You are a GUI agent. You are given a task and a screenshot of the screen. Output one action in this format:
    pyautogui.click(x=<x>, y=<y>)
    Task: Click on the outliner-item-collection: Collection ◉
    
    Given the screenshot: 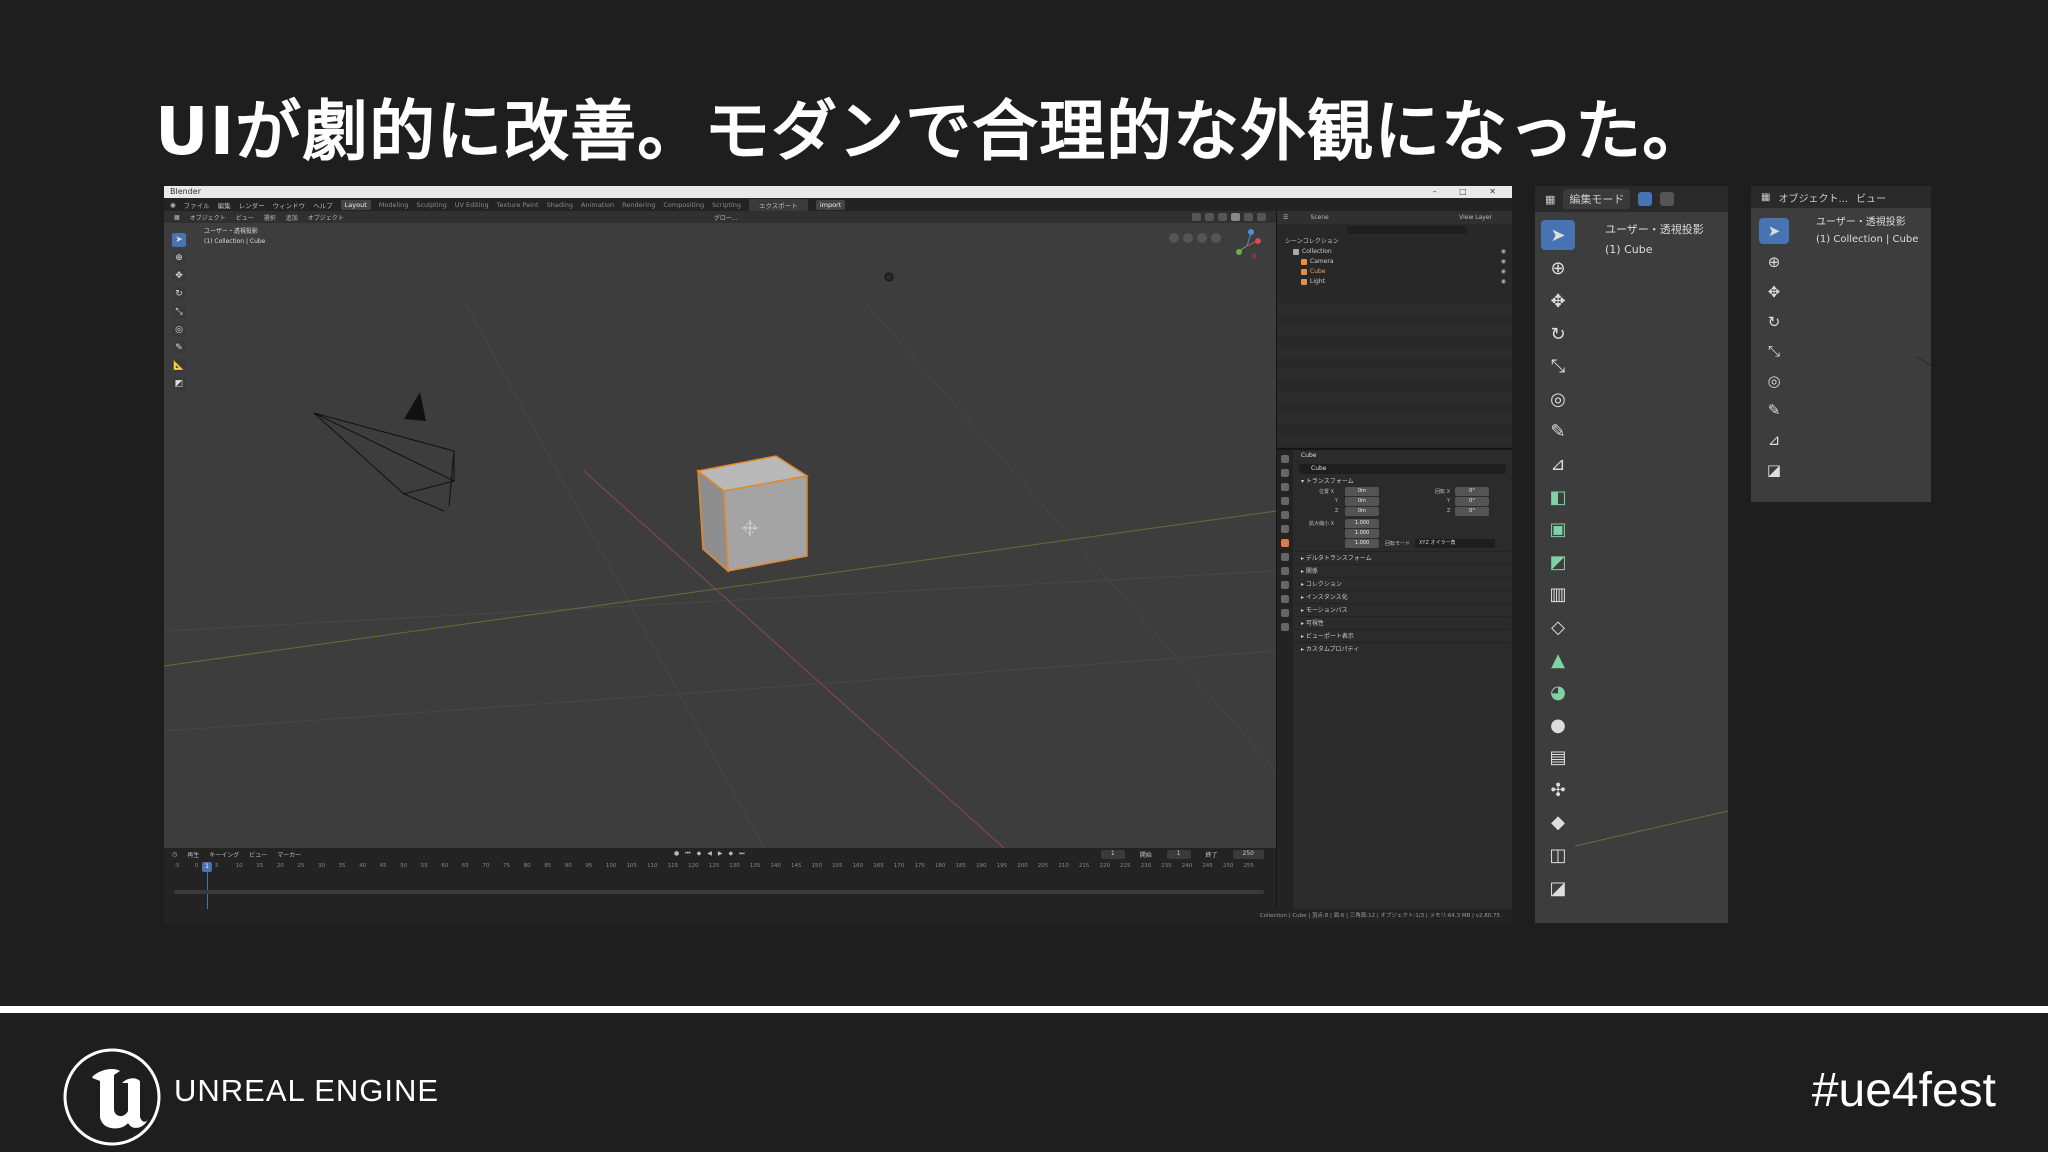 What is the action you would take?
    pyautogui.click(x=1397, y=252)
    